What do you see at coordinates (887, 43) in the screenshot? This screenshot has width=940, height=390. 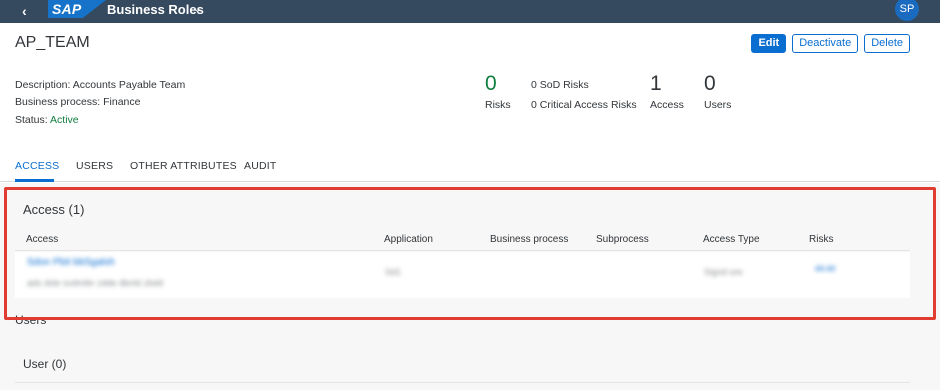 I see `delete-button: Delete` at bounding box center [887, 43].